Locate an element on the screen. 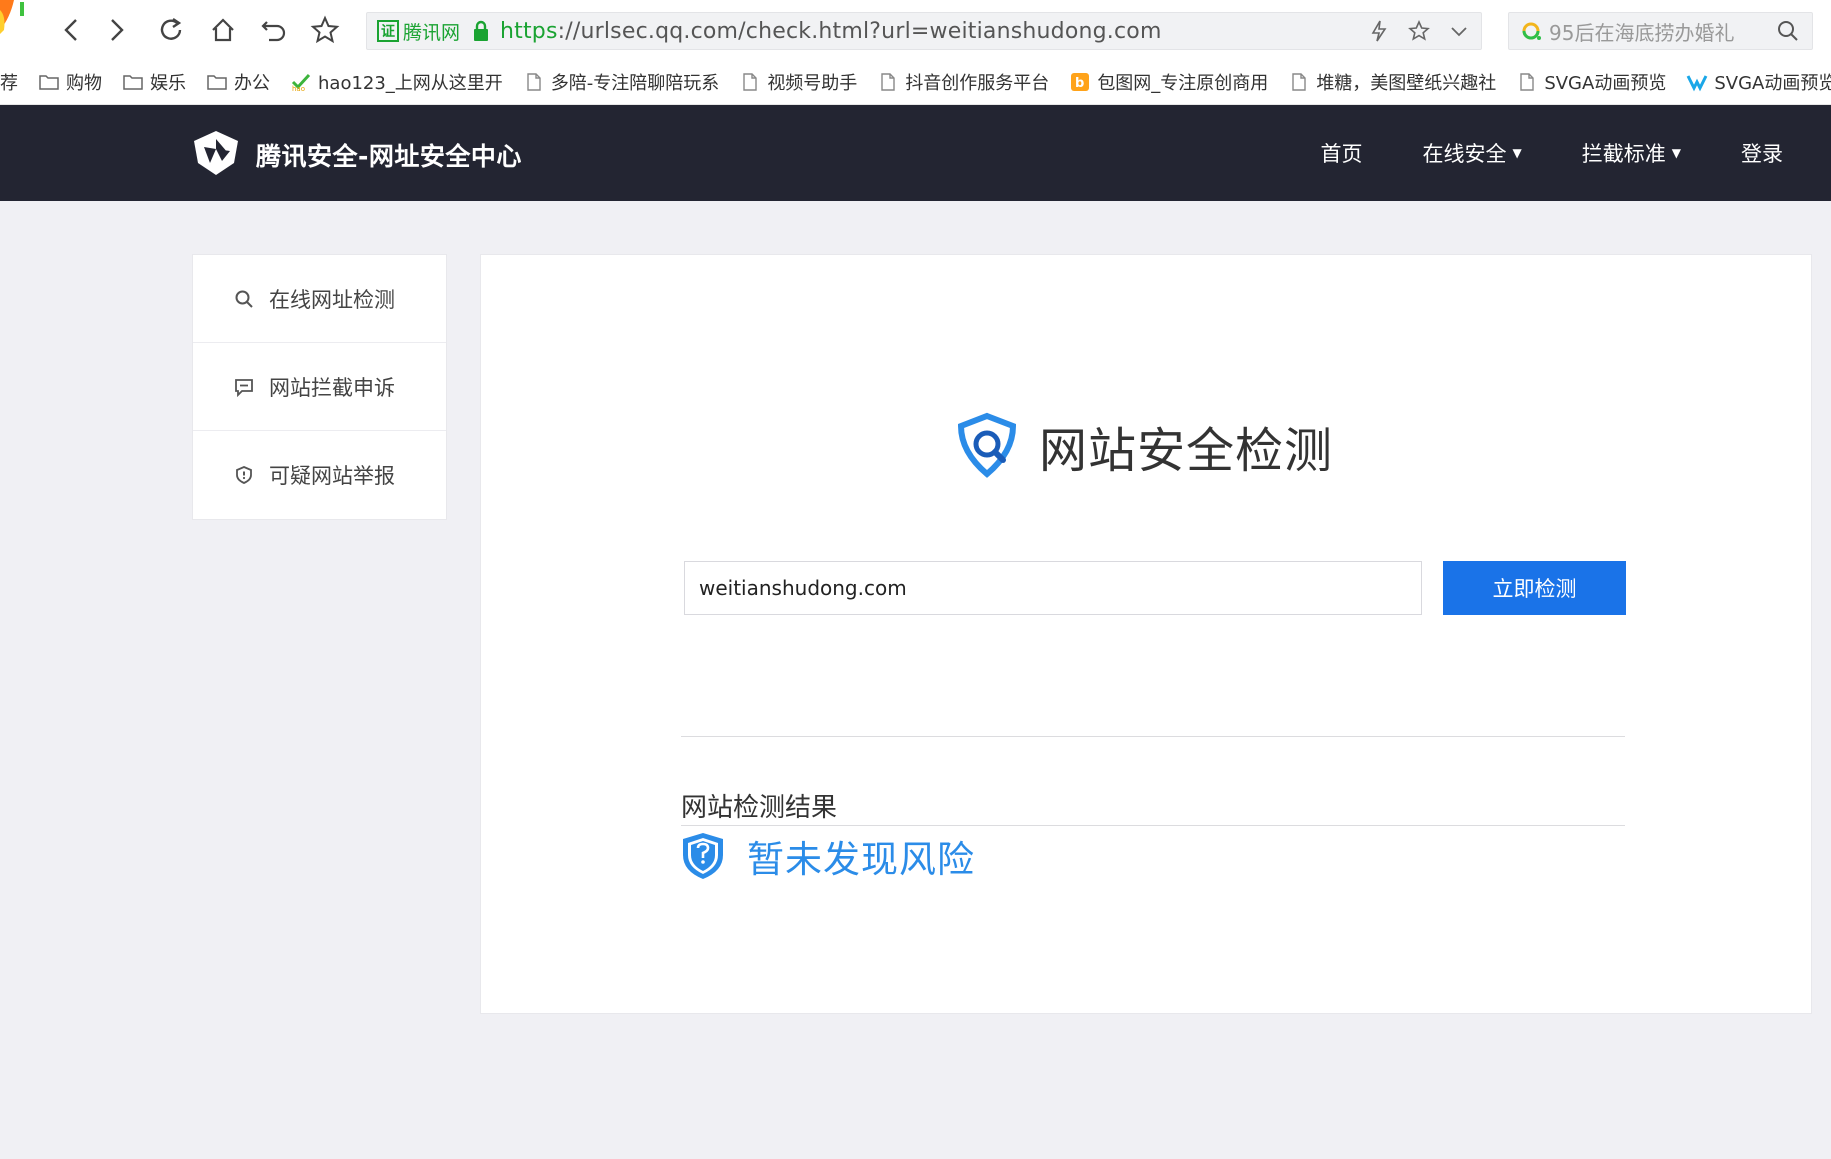 The image size is (1831, 1159). svg-text: hao is located at coordinates (298, 88).